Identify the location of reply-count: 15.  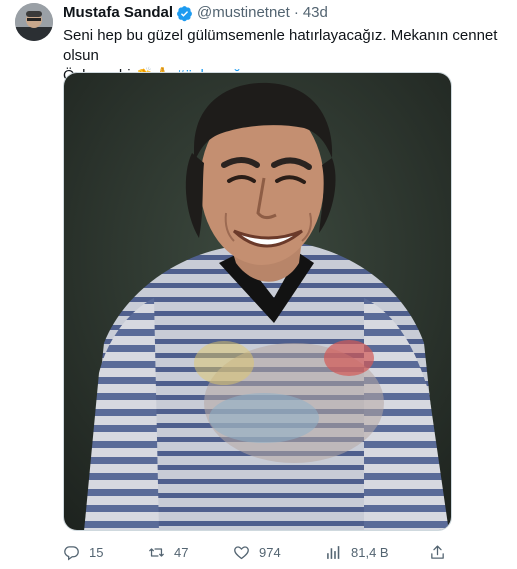
(96, 552).